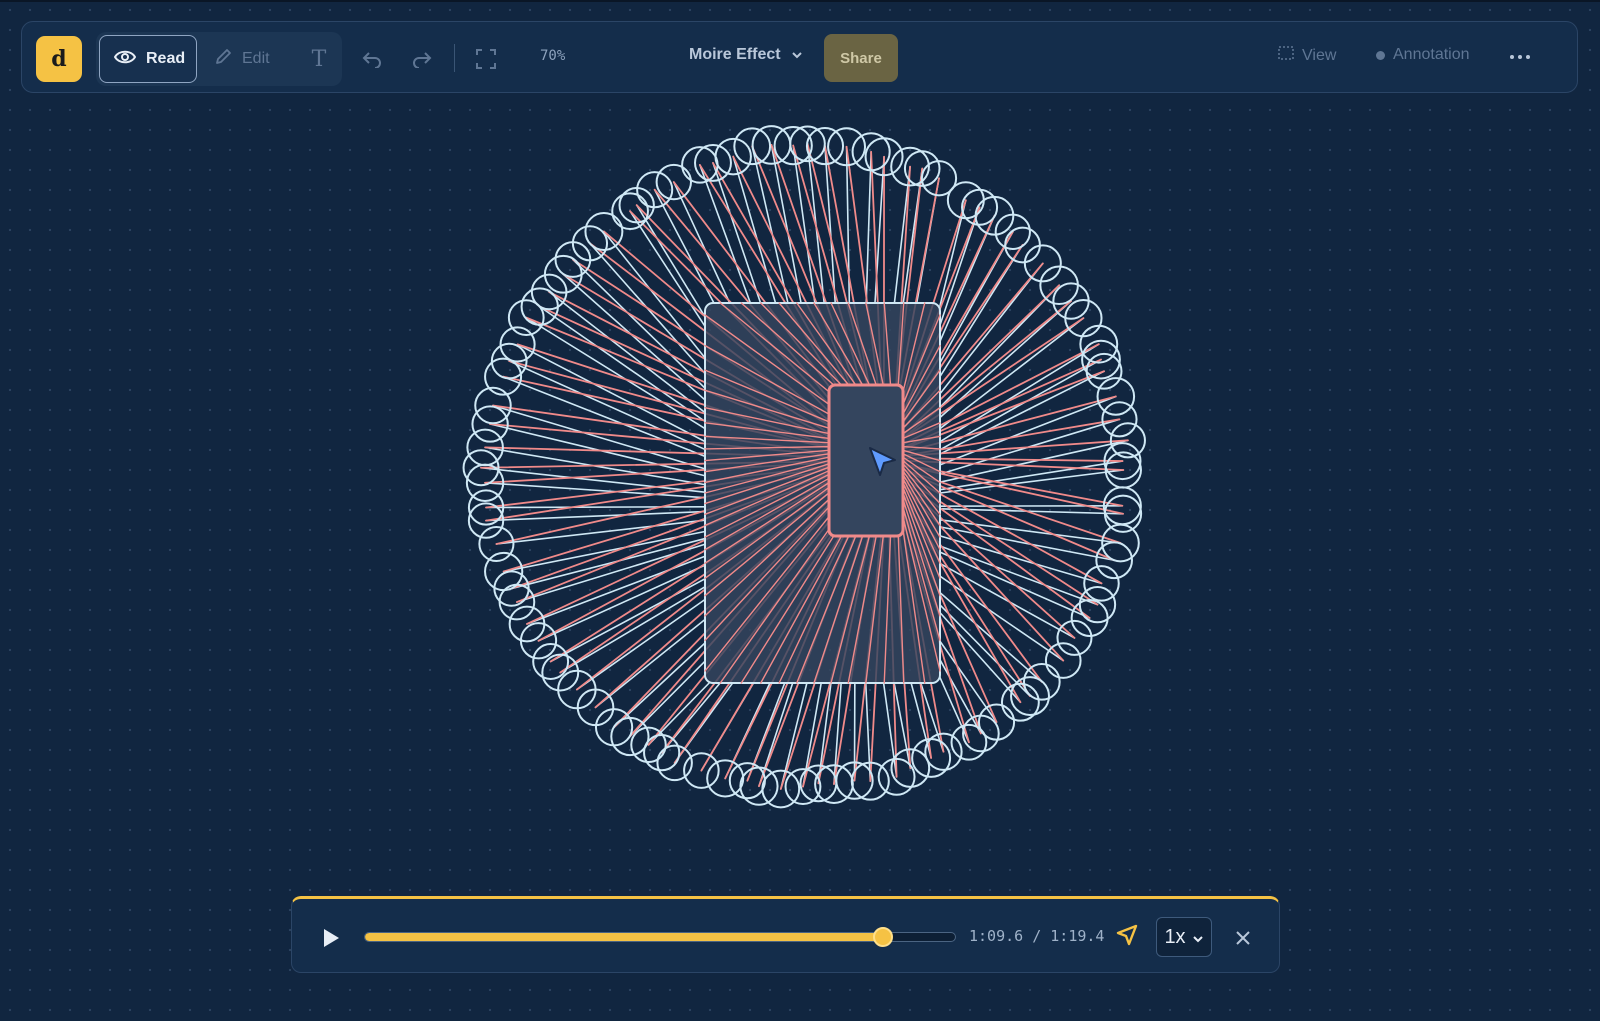 This screenshot has width=1600, height=1021. I want to click on time-readout: 1:09.6 / 1:19.4, so click(1036, 936).